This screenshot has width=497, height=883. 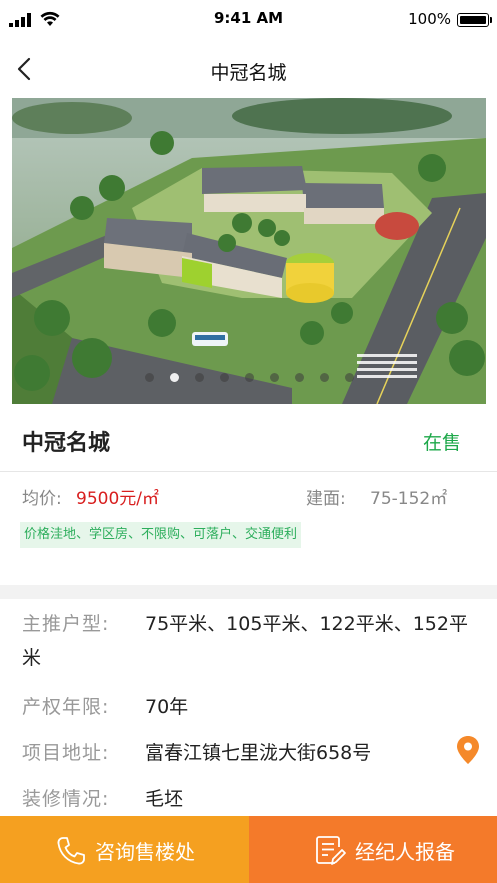 What do you see at coordinates (331, 850) in the screenshot?
I see `edit-document-icon` at bounding box center [331, 850].